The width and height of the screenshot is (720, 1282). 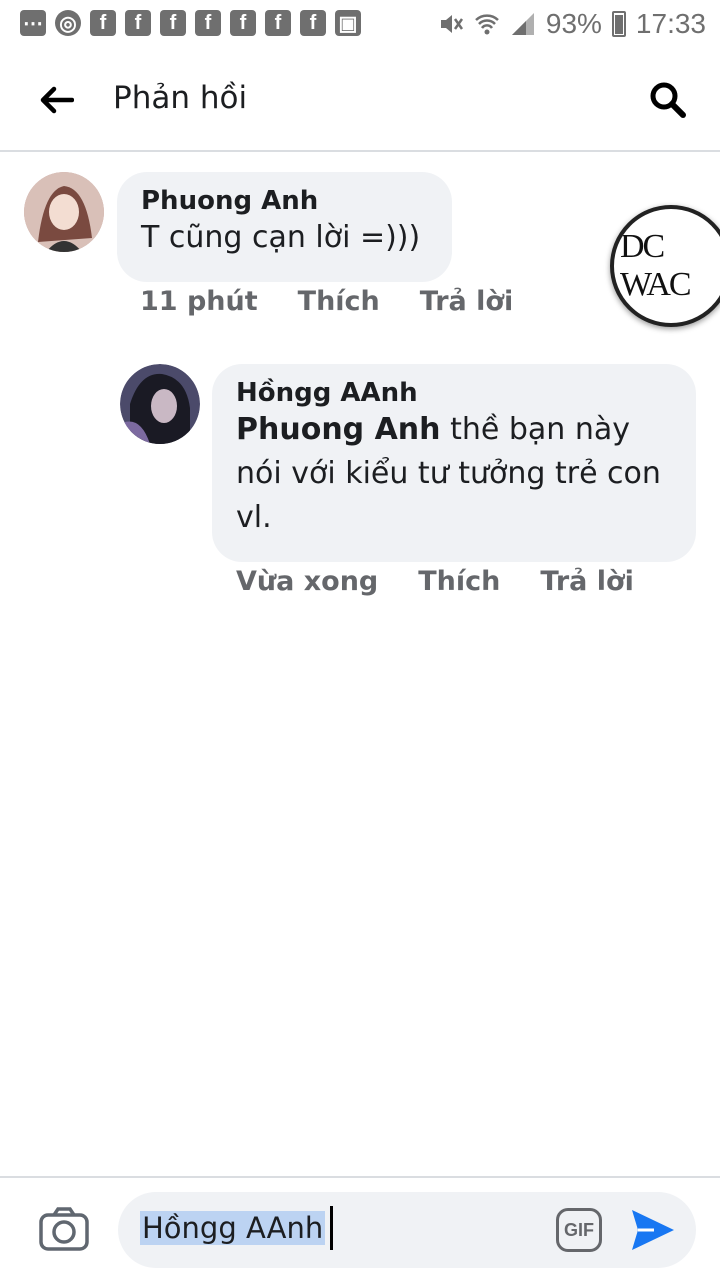 What do you see at coordinates (307, 581) in the screenshot?
I see `comment-time: Vừa xong` at bounding box center [307, 581].